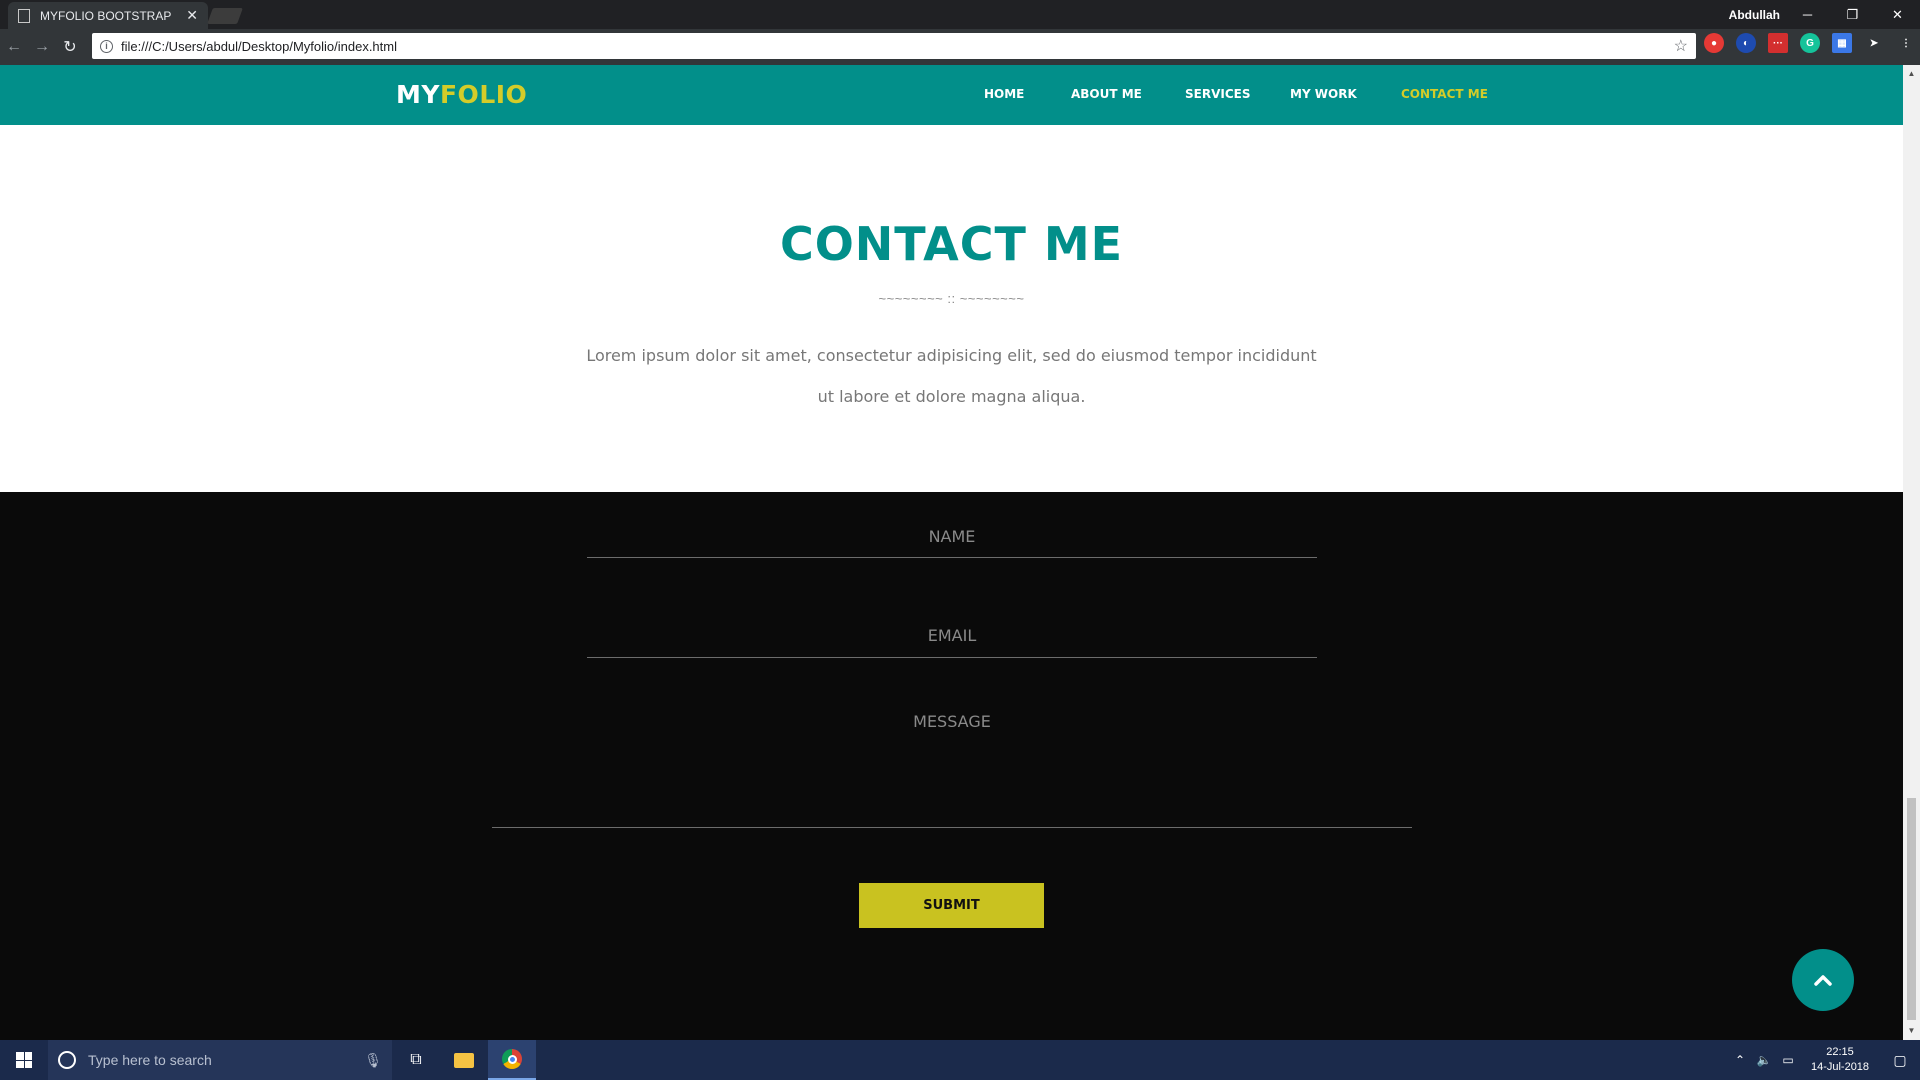  I want to click on close-window-icon: ✕, so click(1897, 14).